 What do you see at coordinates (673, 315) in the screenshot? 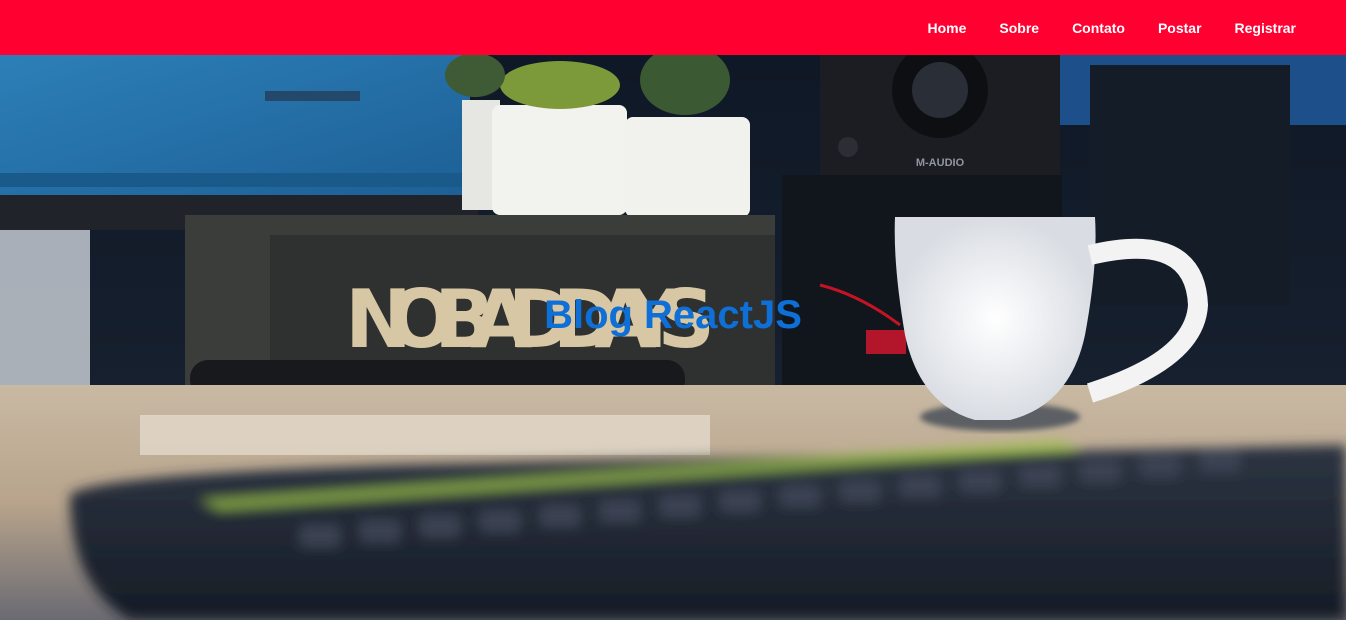
I see `hero-title: Blog ReactJS` at bounding box center [673, 315].